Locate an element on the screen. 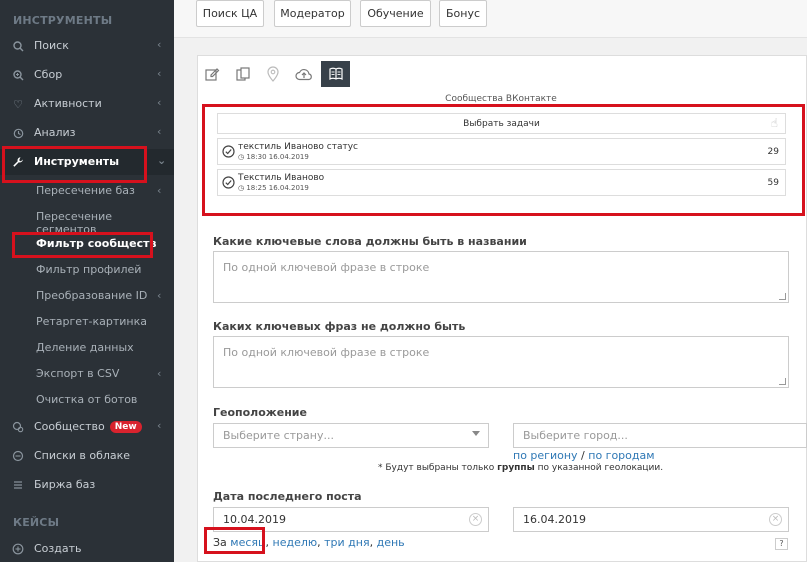 This screenshot has width=807, height=562. cloud-upload-icon is located at coordinates (304, 74).